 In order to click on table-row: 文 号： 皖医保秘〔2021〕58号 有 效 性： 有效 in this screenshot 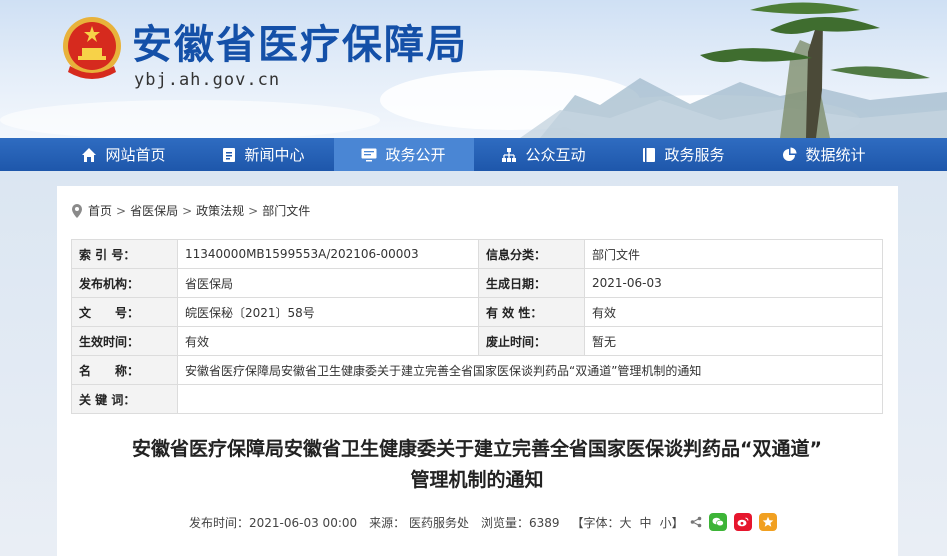, I will do `click(477, 312)`.